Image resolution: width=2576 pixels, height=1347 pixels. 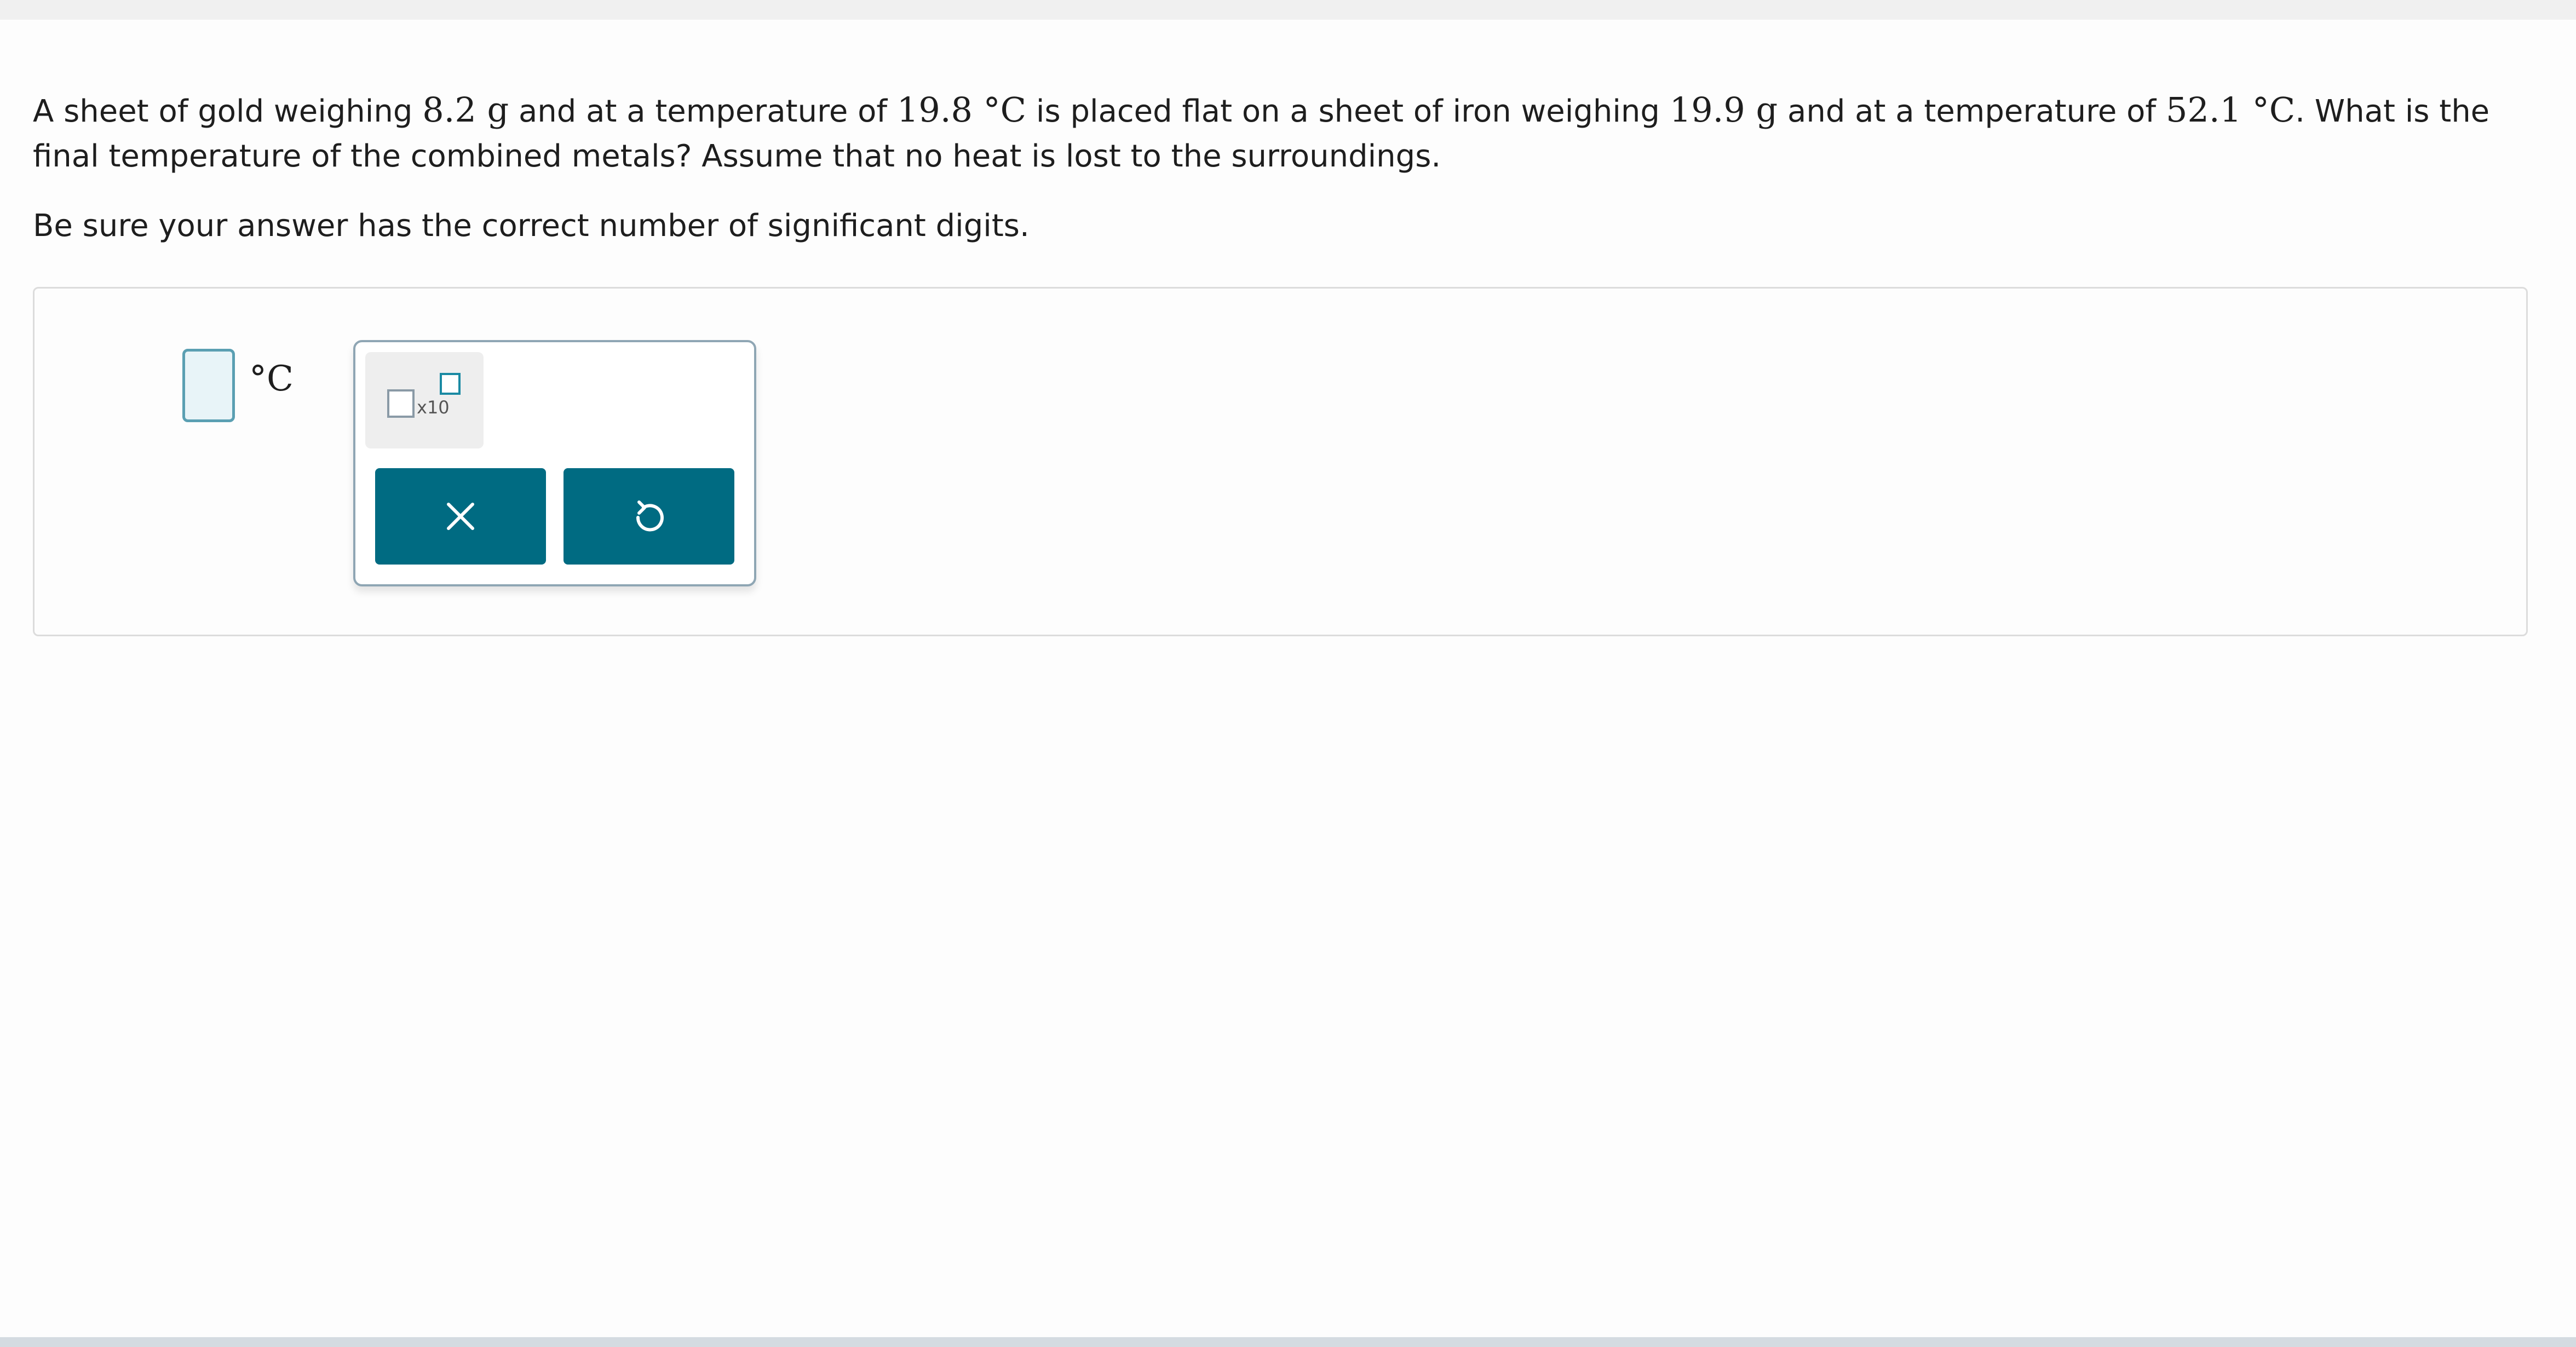 I want to click on reset-button, so click(x=649, y=516).